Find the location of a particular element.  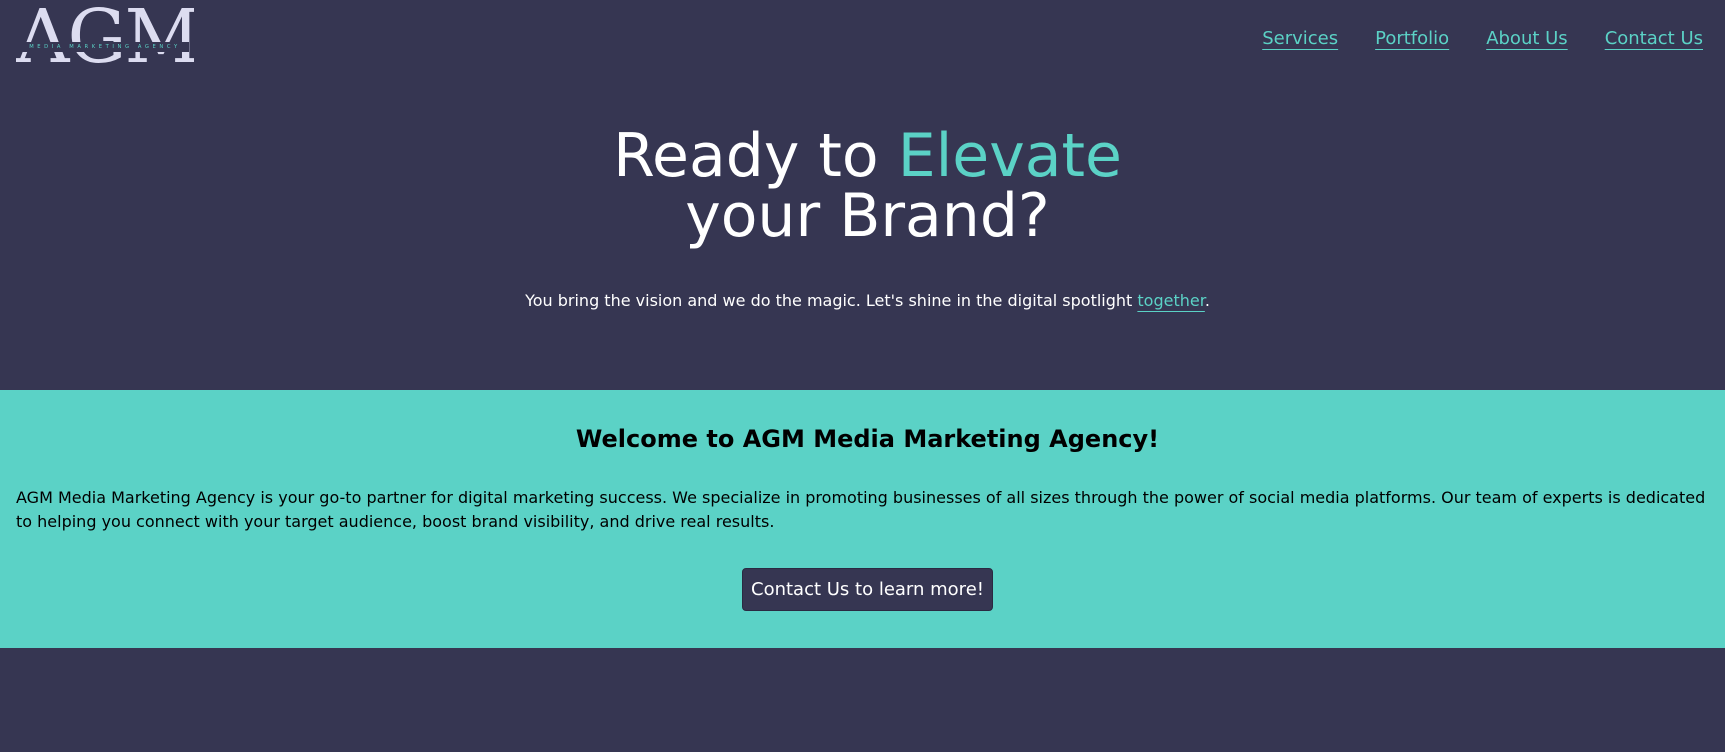

hero-subtitle-end: . is located at coordinates (1207, 300).